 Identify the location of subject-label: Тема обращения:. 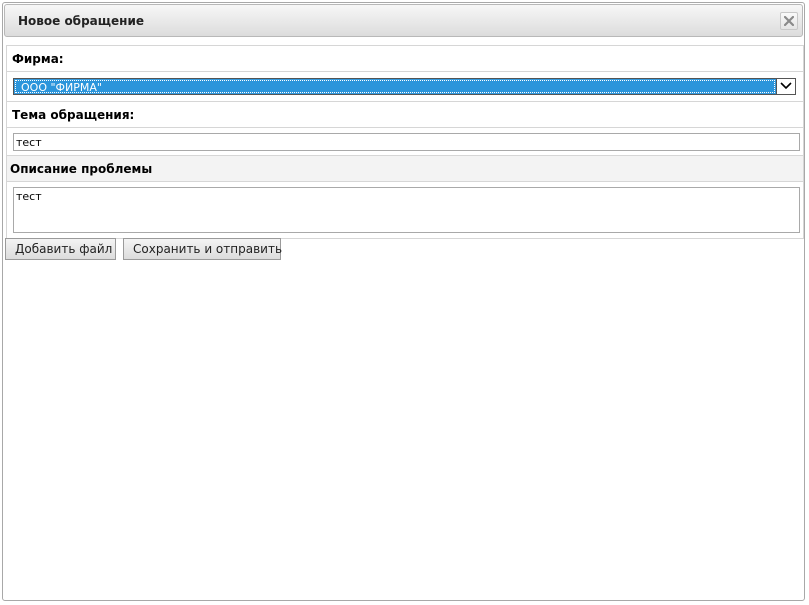
(405, 115).